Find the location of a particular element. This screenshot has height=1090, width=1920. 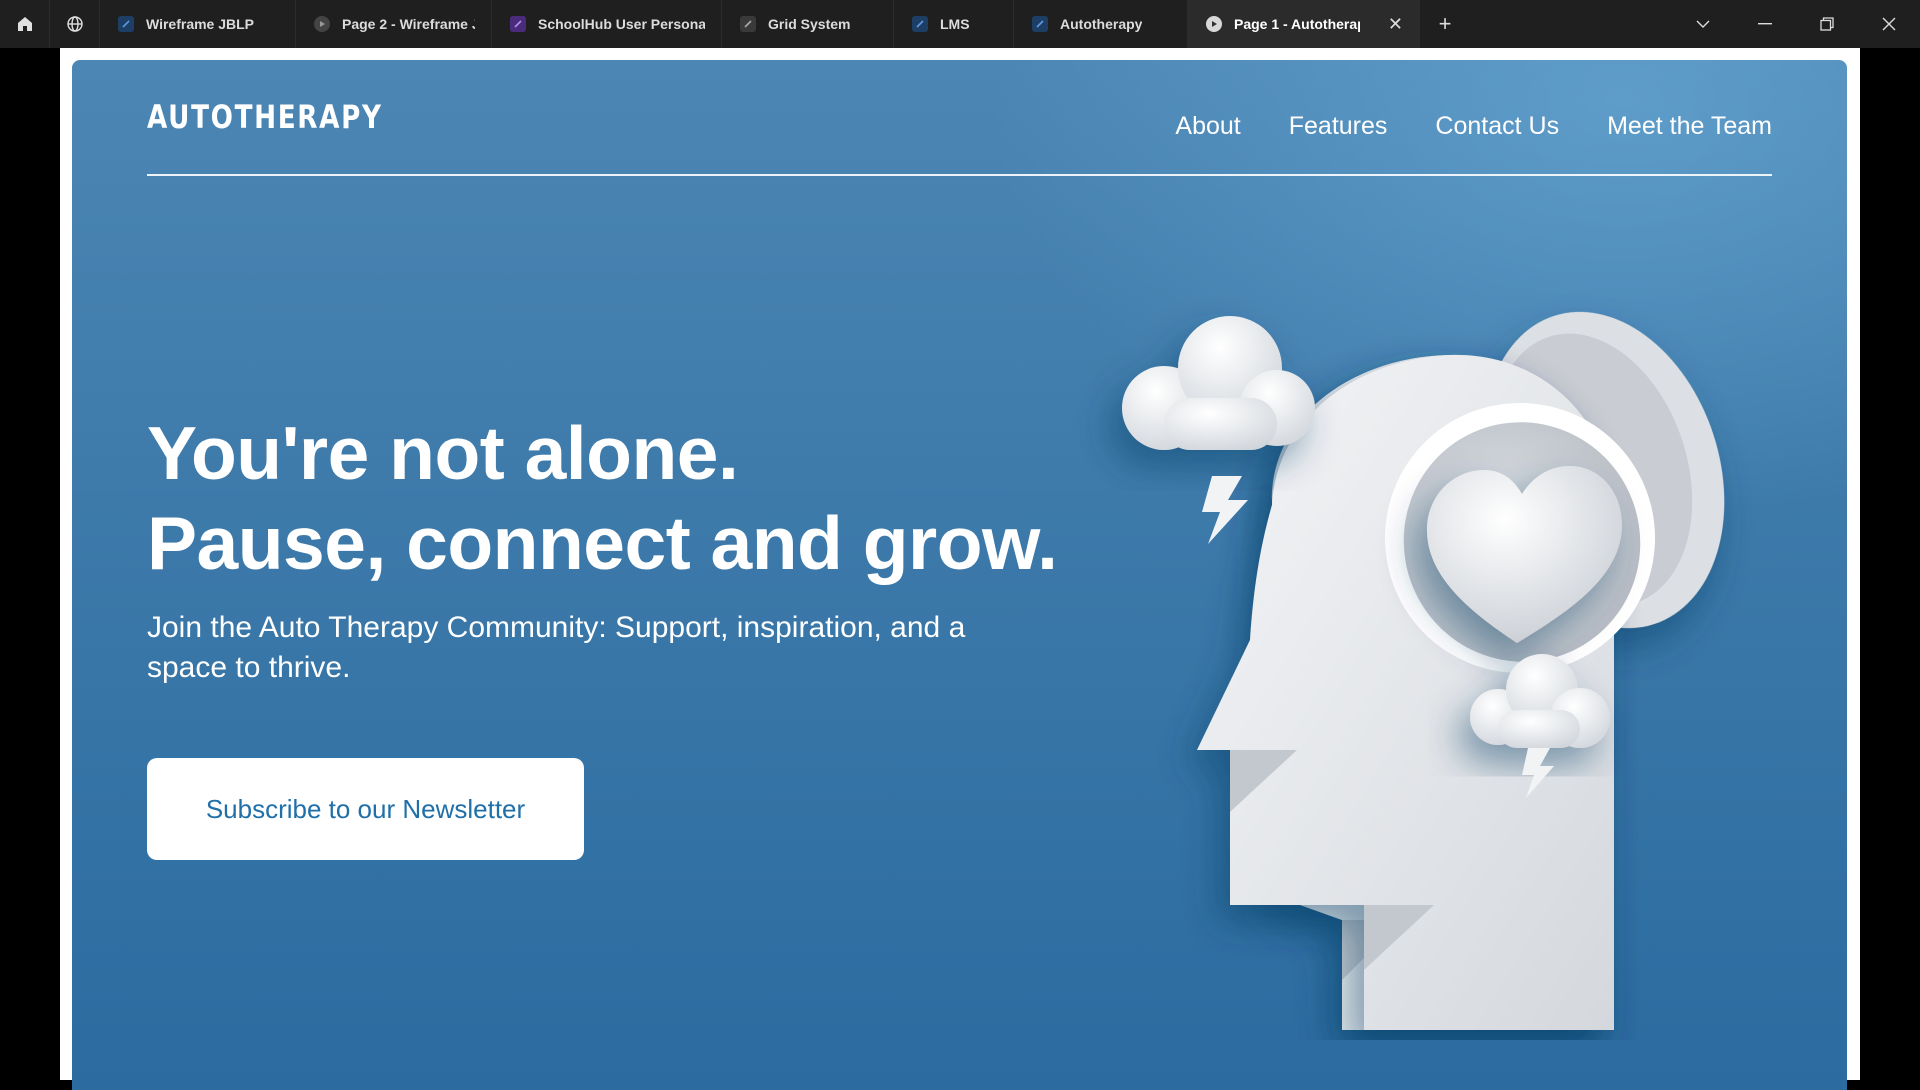

tab-label: Grid System is located at coordinates (809, 24).